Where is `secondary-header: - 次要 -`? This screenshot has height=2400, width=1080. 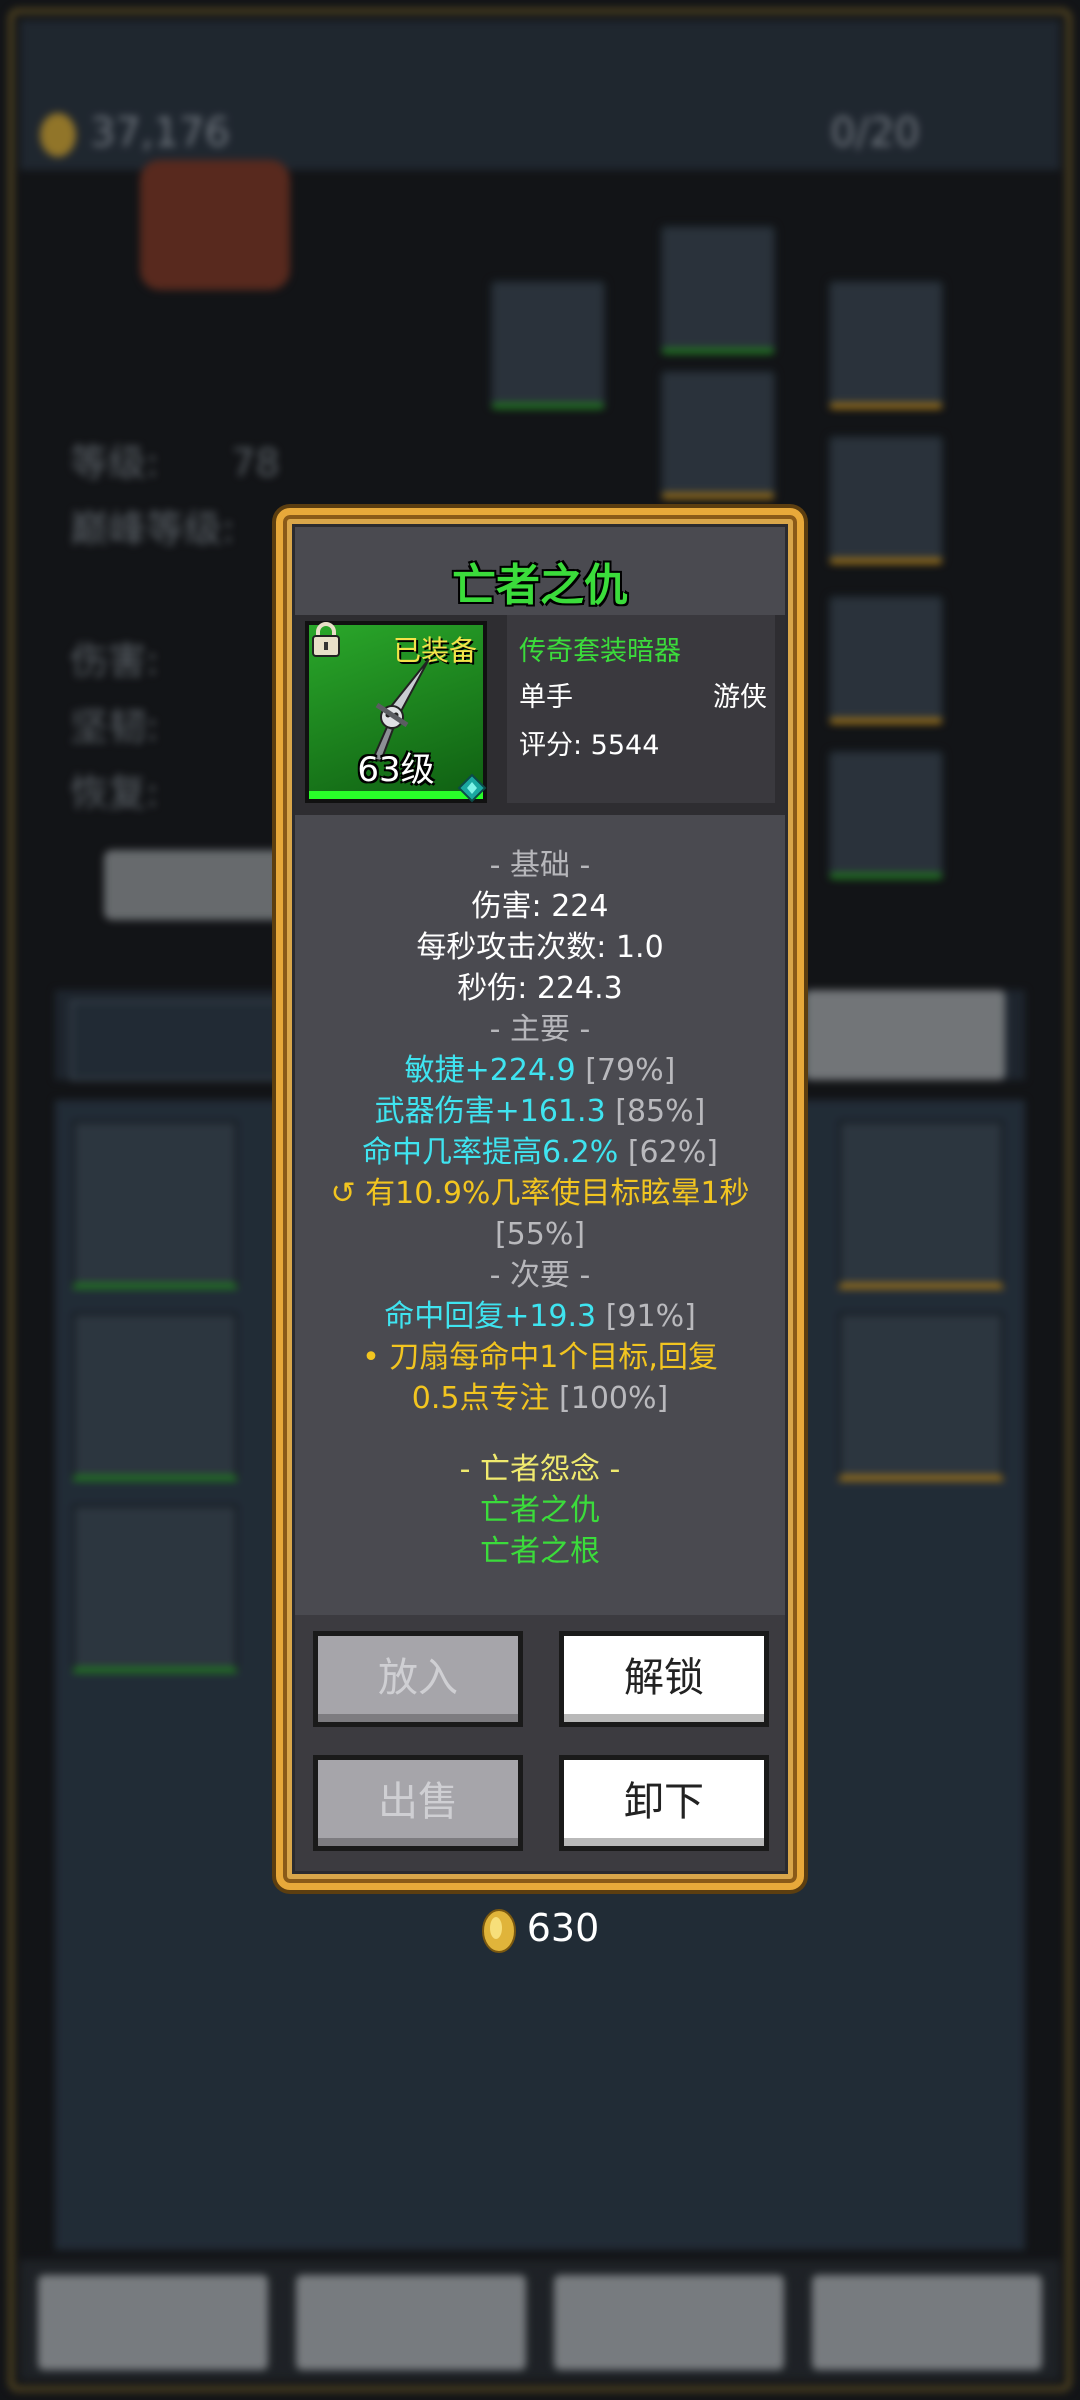
secondary-header: - 次要 - is located at coordinates (540, 1275).